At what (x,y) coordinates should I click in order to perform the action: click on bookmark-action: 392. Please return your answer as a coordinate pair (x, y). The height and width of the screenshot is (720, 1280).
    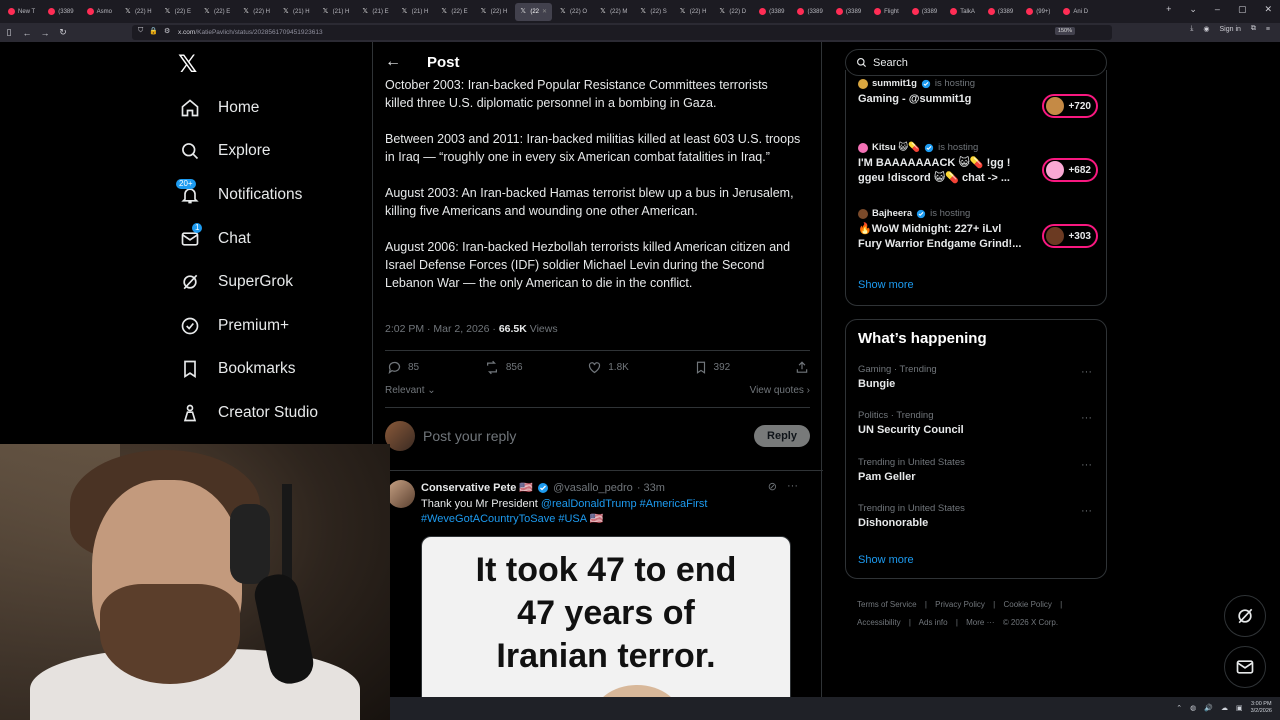
    Looking at the image, I should click on (712, 367).